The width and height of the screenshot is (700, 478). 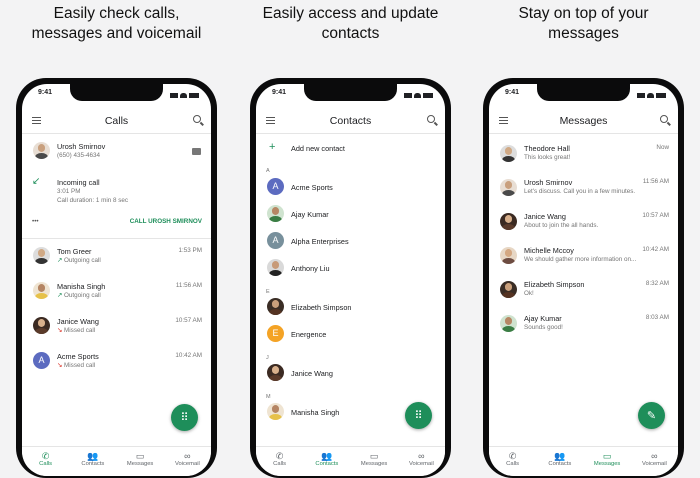 I want to click on message-row: Elizabeth Simpson Ok! 8:32 AM, so click(x=583, y=293).